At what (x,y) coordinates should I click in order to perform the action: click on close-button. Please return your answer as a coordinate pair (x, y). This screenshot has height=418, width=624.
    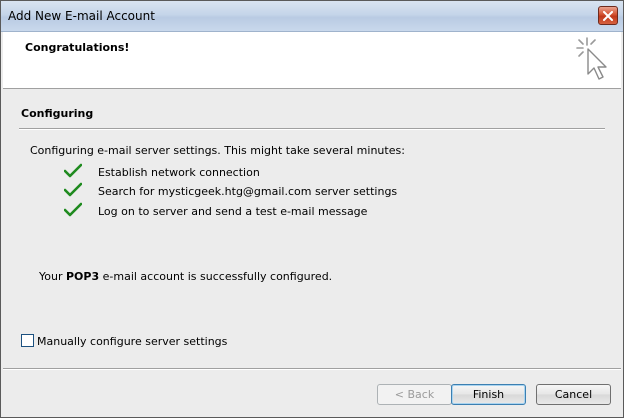
    Looking at the image, I should click on (608, 15).